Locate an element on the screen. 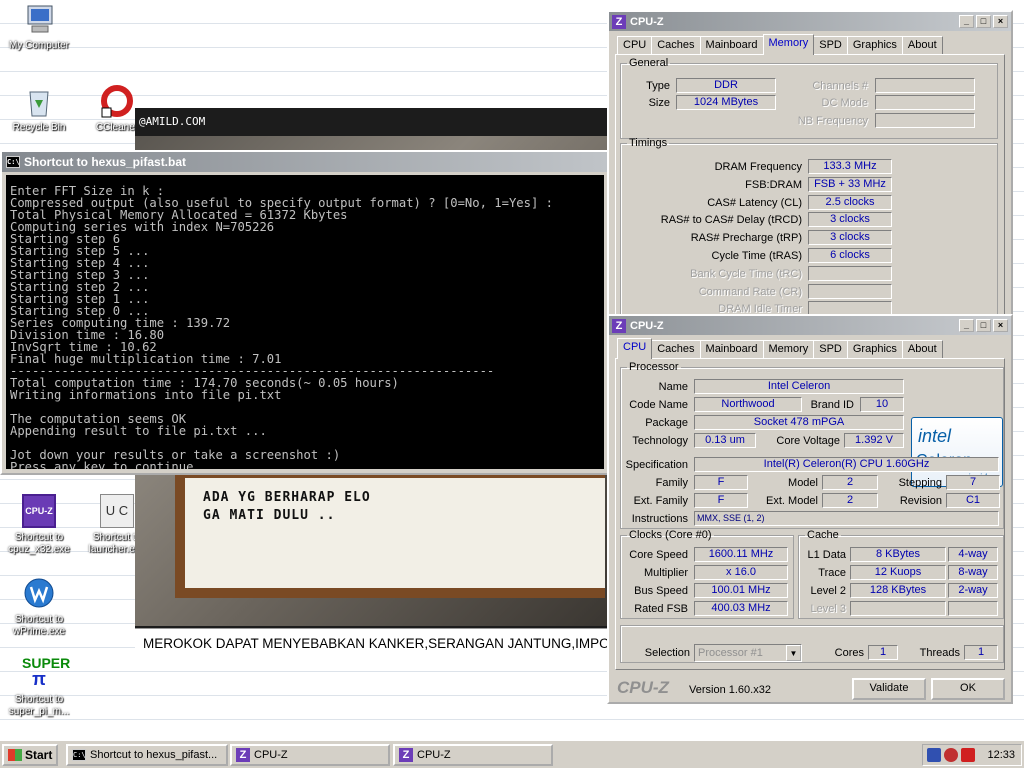 The width and height of the screenshot is (1024, 768). trace-label: Trace is located at coordinates (832, 573).